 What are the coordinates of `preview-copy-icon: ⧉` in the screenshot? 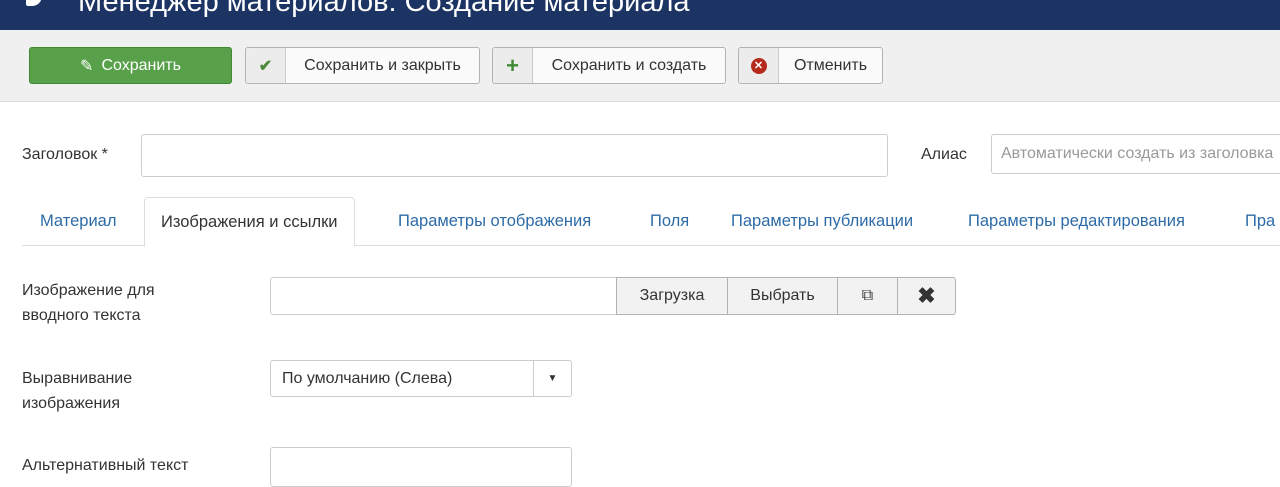 It's located at (867, 296).